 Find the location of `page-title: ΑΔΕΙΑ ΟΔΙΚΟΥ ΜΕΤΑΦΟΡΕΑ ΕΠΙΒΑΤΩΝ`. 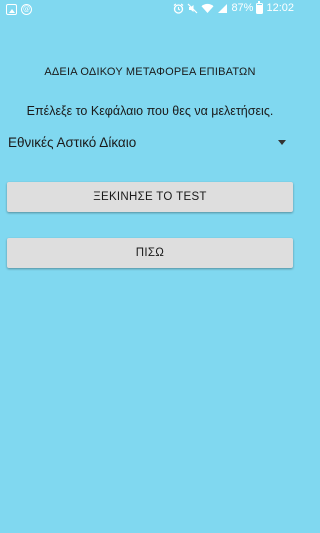

page-title: ΑΔΕΙΑ ΟΔΙΚΟΥ ΜΕΤΑΦΟΡΕΑ ΕΠΙΒΑΤΩΝ is located at coordinates (150, 72).